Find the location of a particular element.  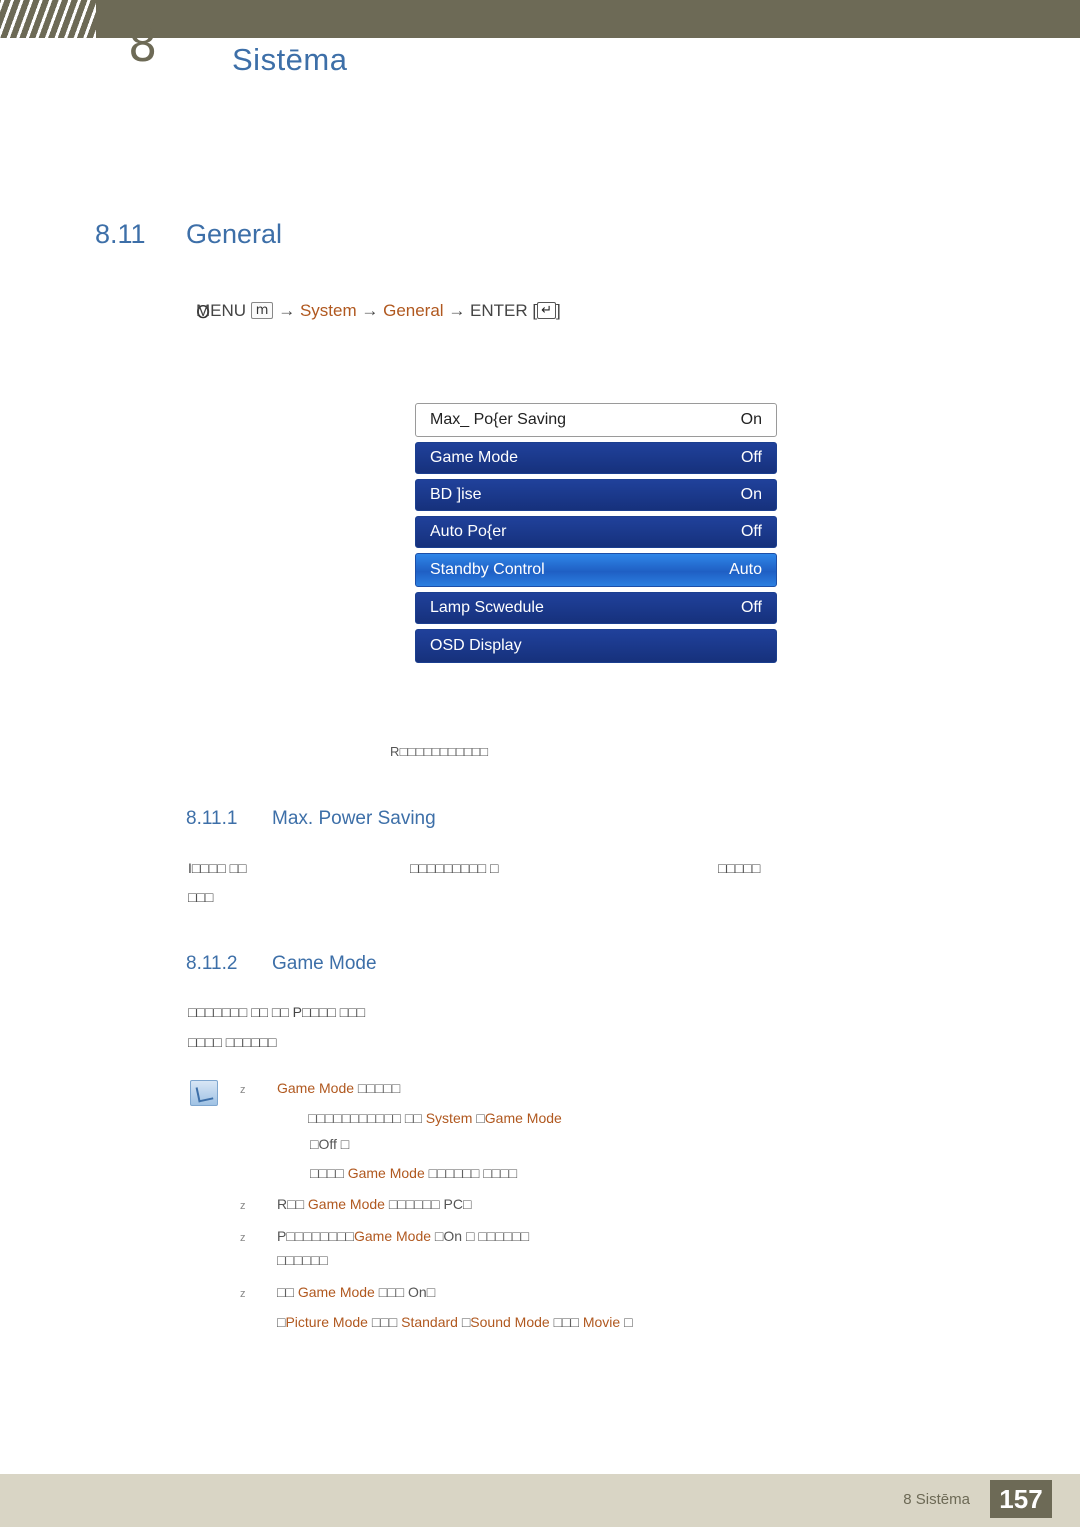

page-number: 157 is located at coordinates (1021, 1499).